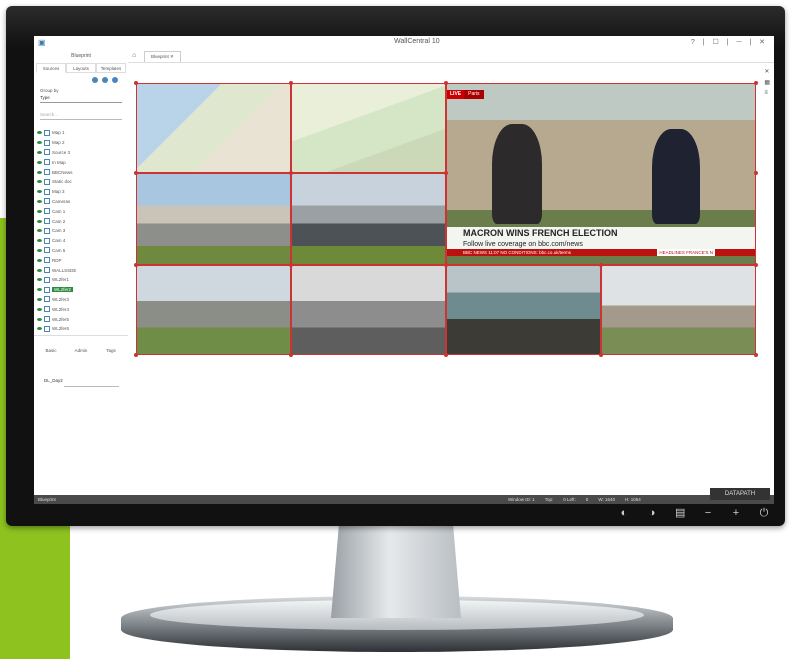  I want to click on tree-item: Static doc, so click(81, 182).